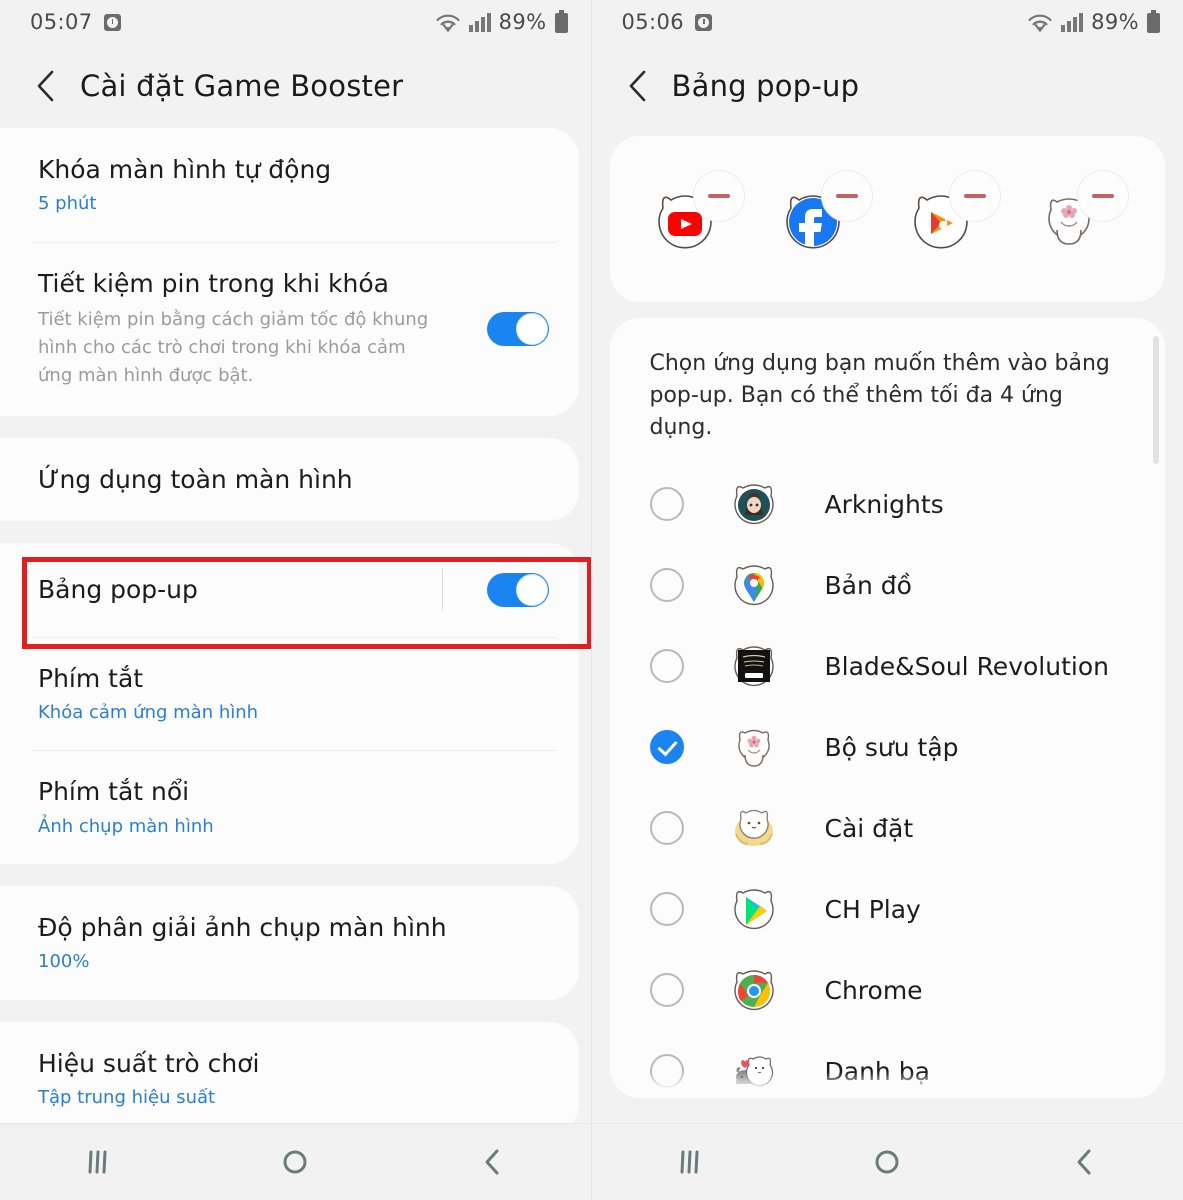  What do you see at coordinates (753, 828) in the screenshot?
I see `settings-cat-icon` at bounding box center [753, 828].